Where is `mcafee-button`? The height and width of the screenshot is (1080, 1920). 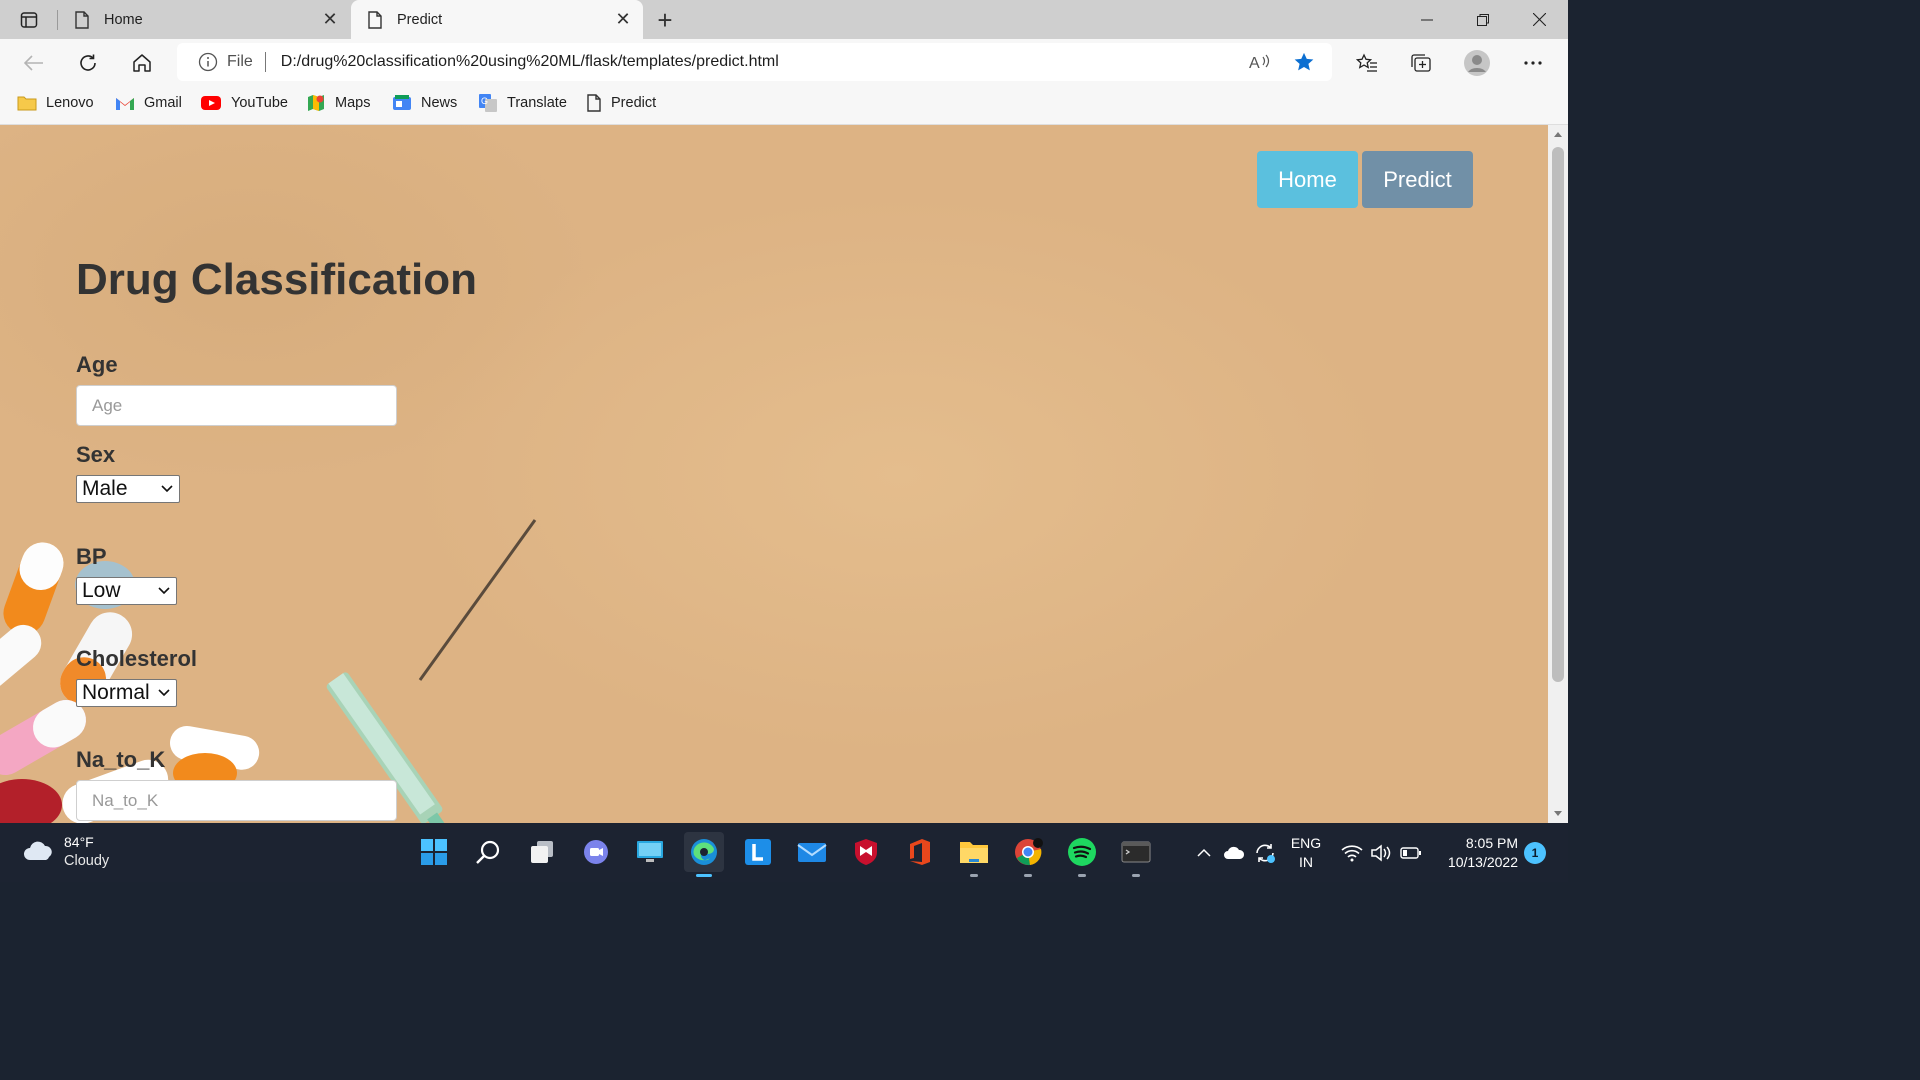
mcafee-button is located at coordinates (866, 852).